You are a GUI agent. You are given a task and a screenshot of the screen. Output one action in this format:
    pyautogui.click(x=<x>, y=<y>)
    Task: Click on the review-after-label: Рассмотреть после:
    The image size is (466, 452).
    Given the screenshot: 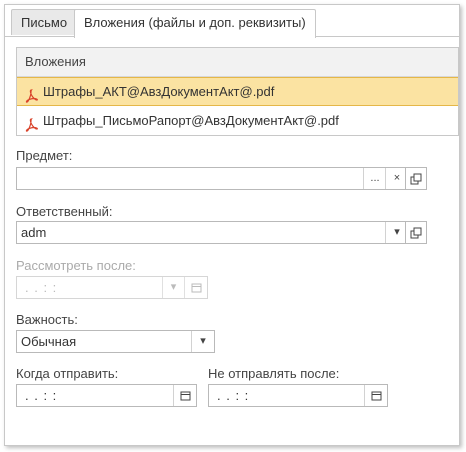 What is the action you would take?
    pyautogui.click(x=76, y=265)
    